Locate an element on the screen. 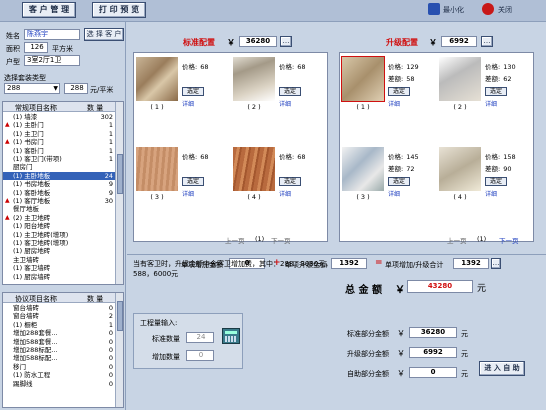  list-item: (1) 客卧地板 9 is located at coordinates (59, 193).